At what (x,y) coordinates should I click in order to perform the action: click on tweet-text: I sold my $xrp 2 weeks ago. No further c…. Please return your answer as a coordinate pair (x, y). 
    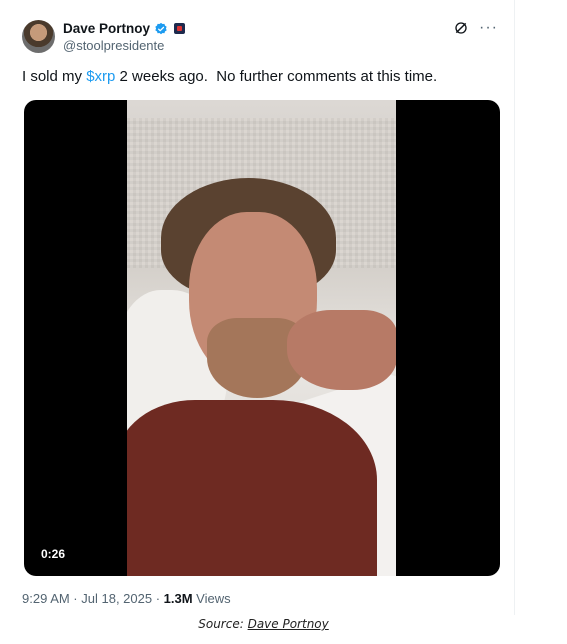
    Looking at the image, I should click on (262, 76).